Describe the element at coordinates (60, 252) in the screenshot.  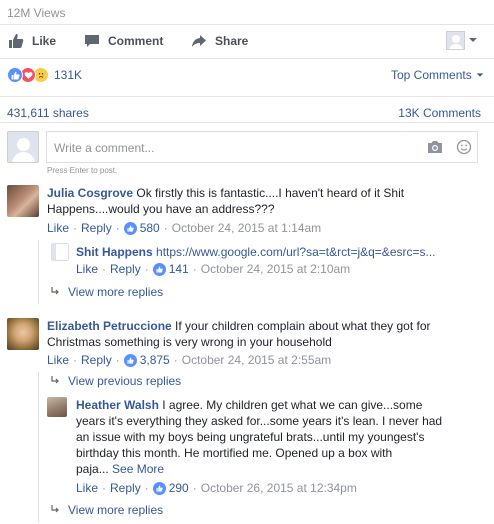
I see `shit-happens-avatar` at that location.